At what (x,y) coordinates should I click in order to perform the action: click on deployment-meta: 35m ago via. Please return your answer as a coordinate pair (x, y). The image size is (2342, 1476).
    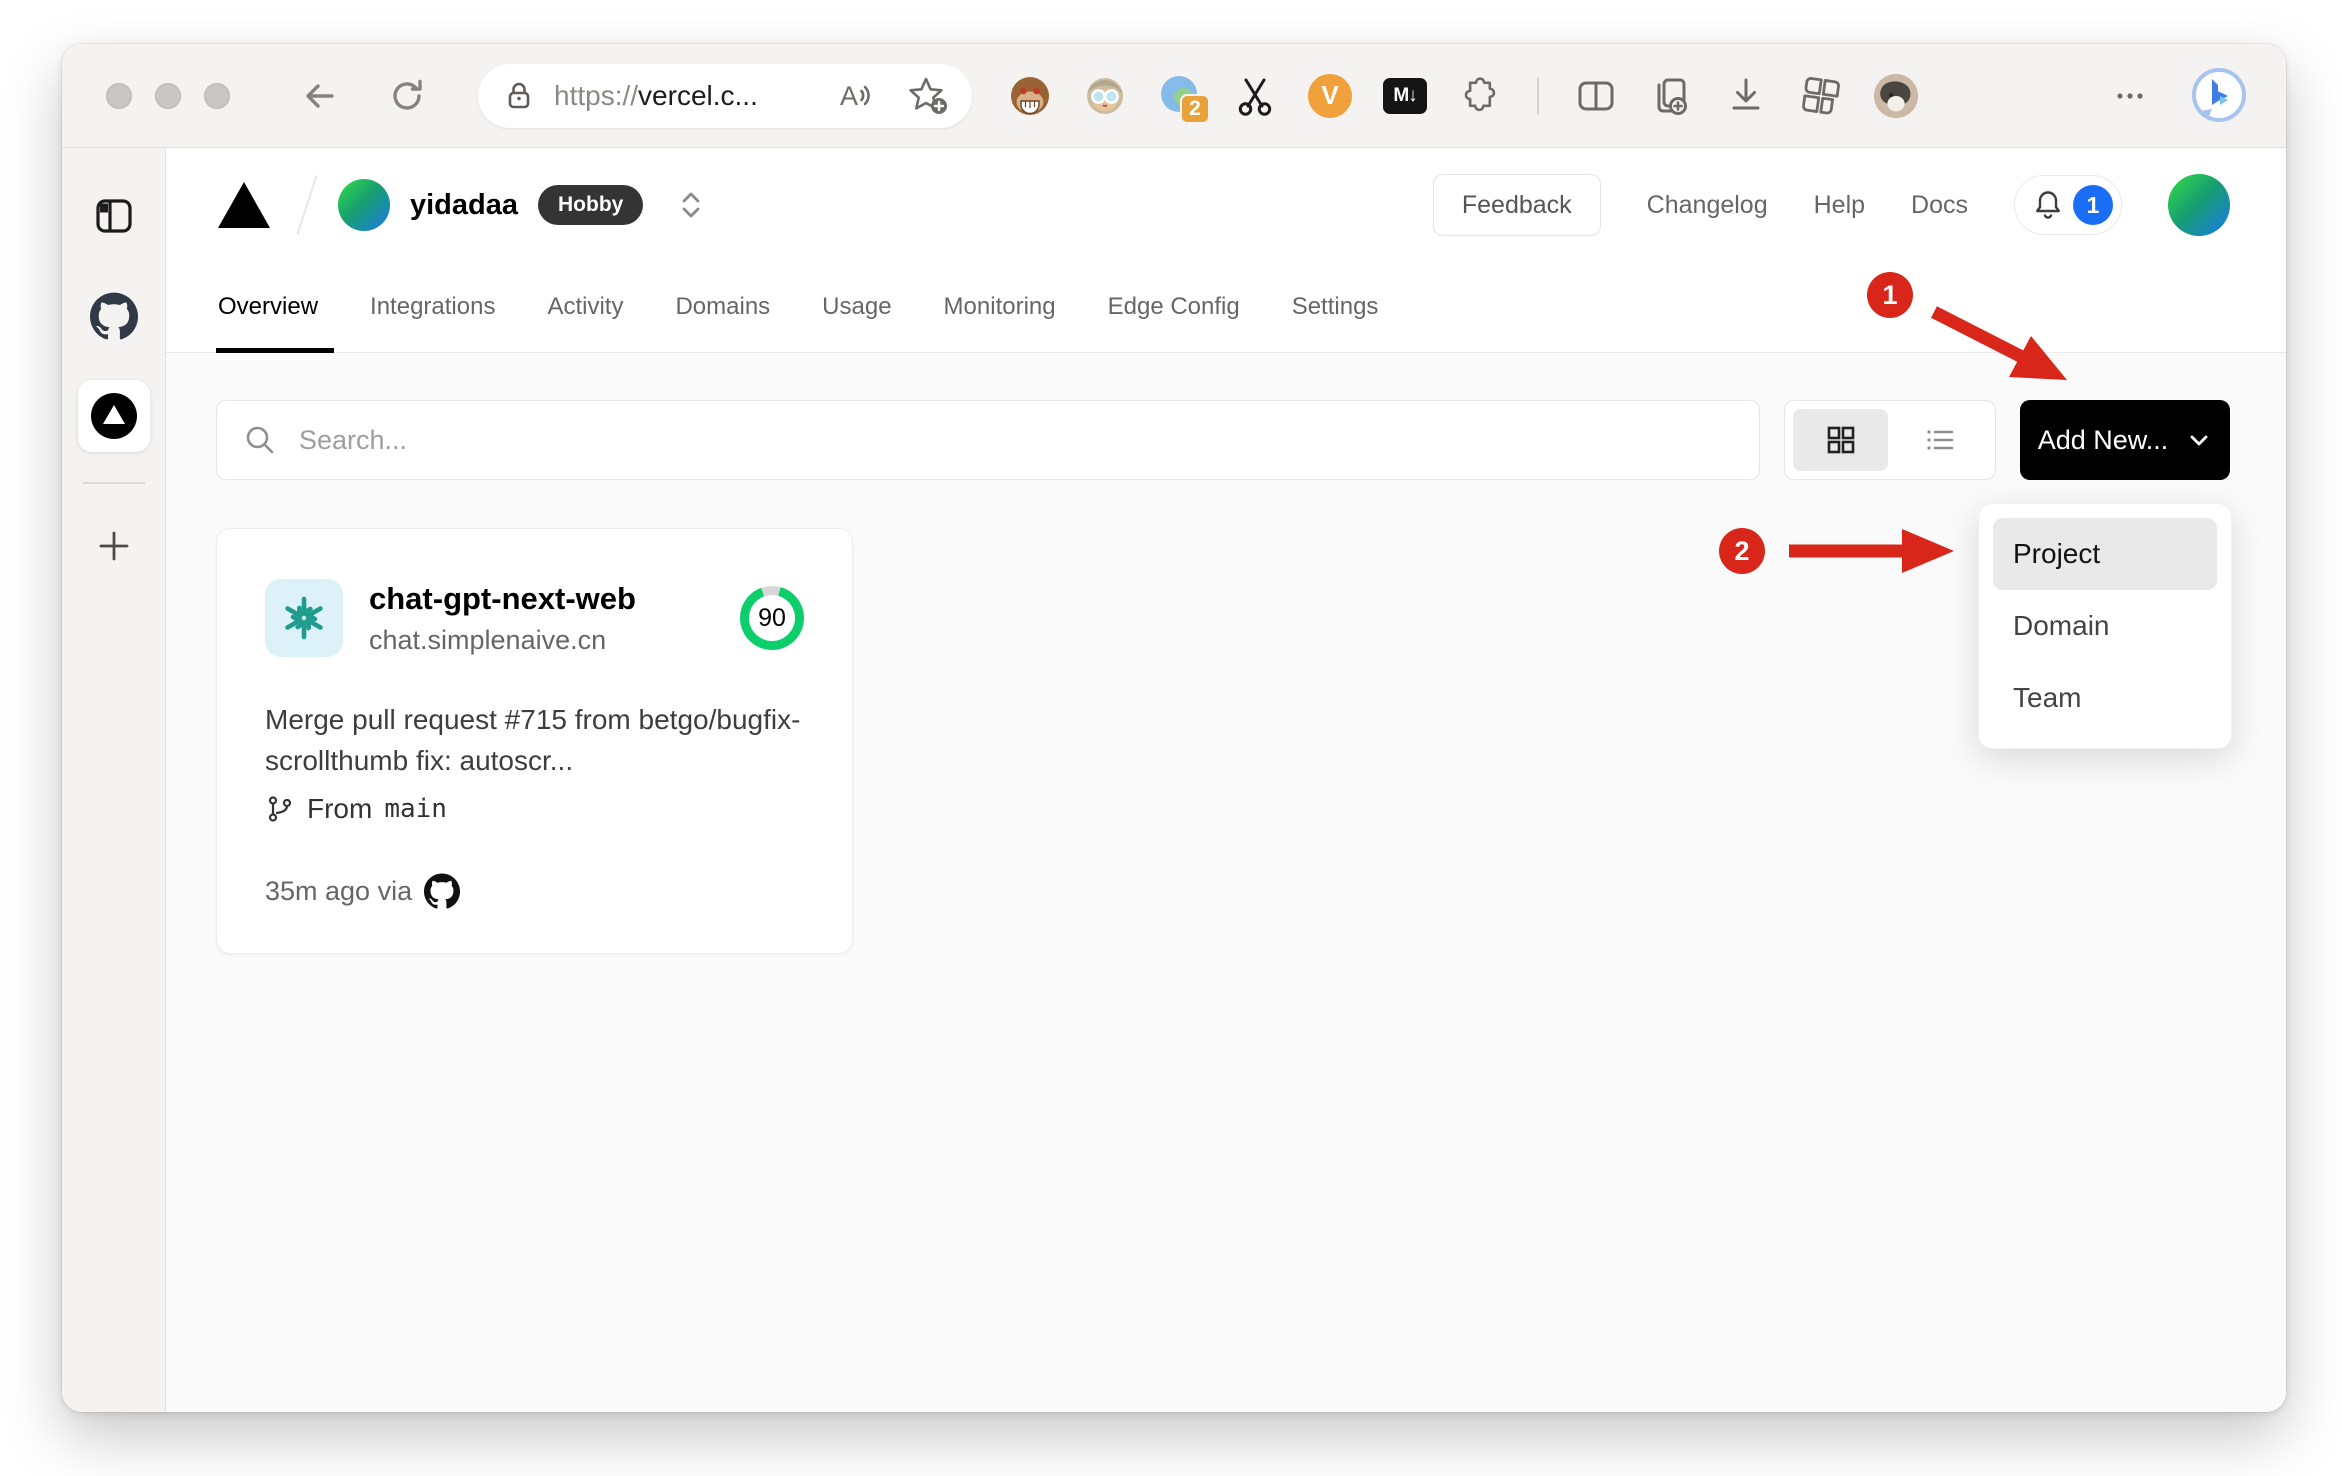
    Looking at the image, I should click on (534, 891).